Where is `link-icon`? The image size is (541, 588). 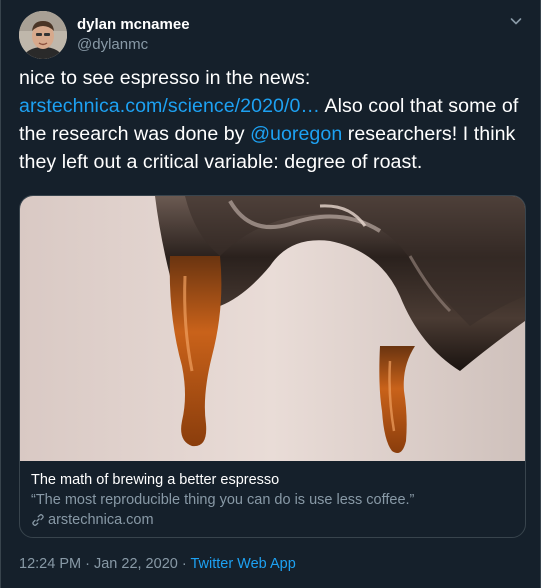 link-icon is located at coordinates (38, 520).